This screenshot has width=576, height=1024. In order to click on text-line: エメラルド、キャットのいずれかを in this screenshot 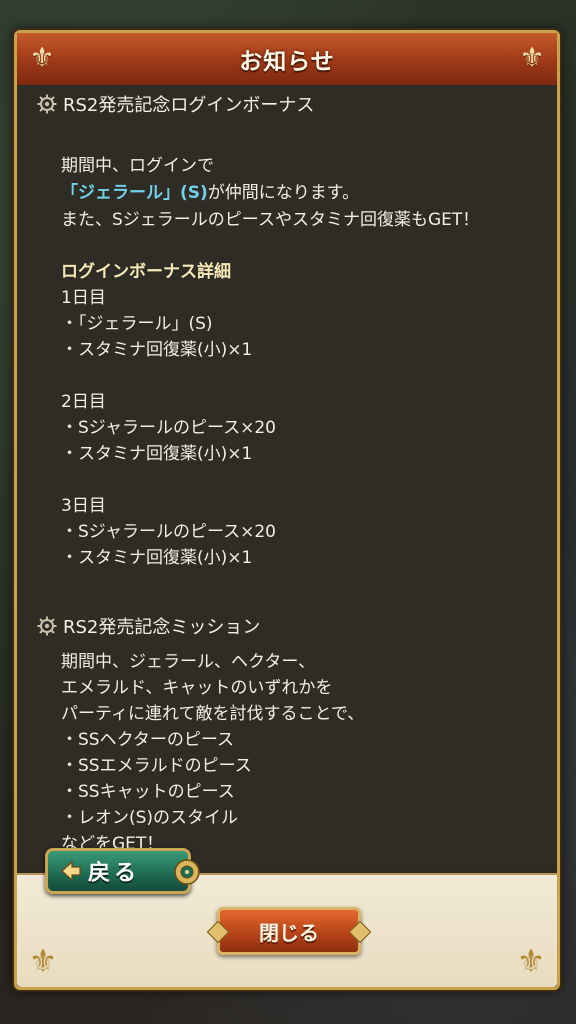, I will do `click(197, 688)`.